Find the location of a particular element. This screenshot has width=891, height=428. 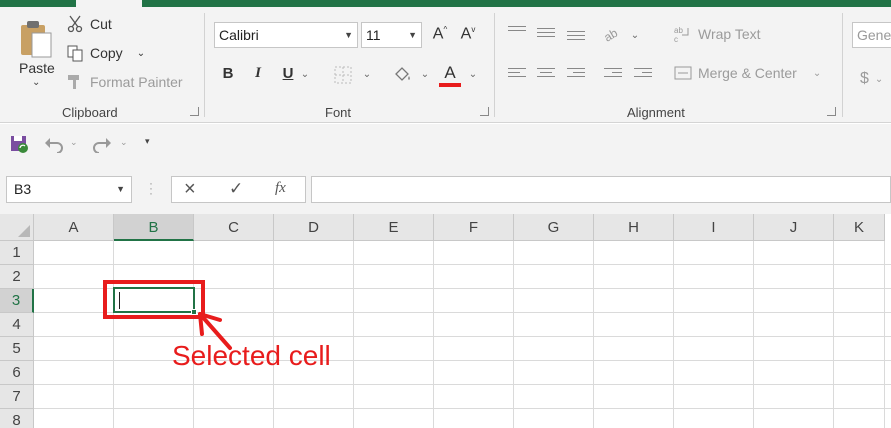

customize-qat-icon: ▾ is located at coordinates (147, 141).